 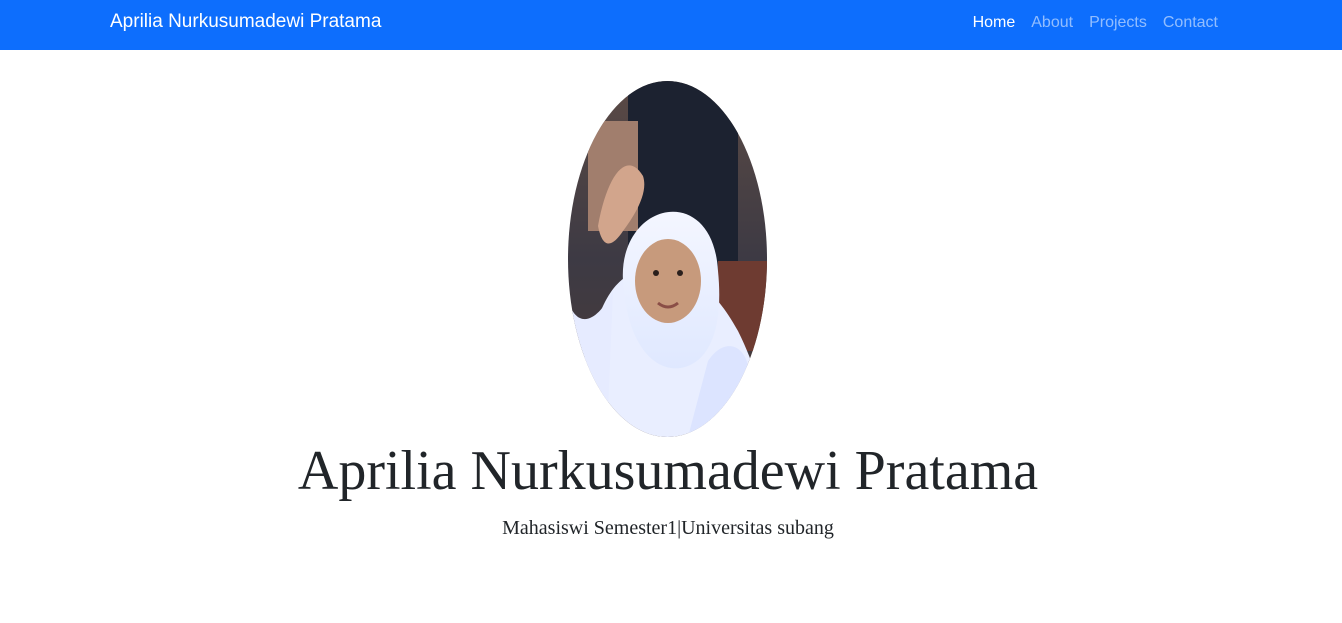 I want to click on nav-link-contact: Contact, so click(x=1190, y=23).